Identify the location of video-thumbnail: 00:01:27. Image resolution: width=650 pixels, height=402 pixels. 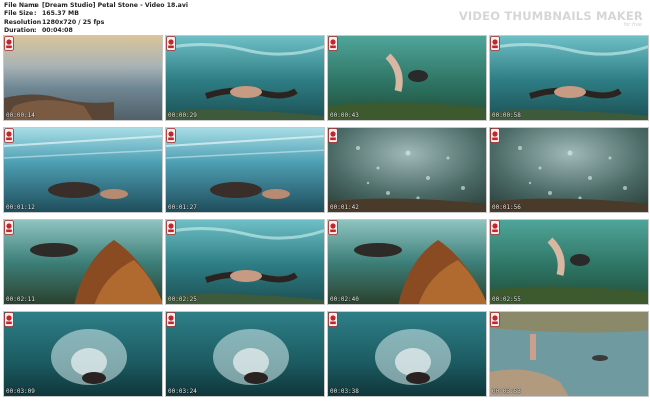
(245, 170).